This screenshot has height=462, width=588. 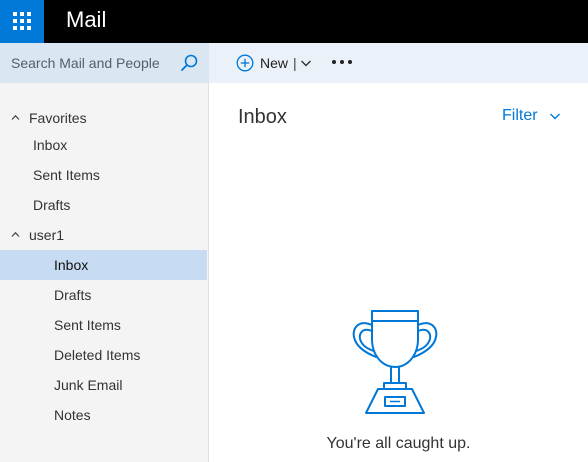 What do you see at coordinates (103, 145) in the screenshot?
I see `favorites-item-inbox: Inbox` at bounding box center [103, 145].